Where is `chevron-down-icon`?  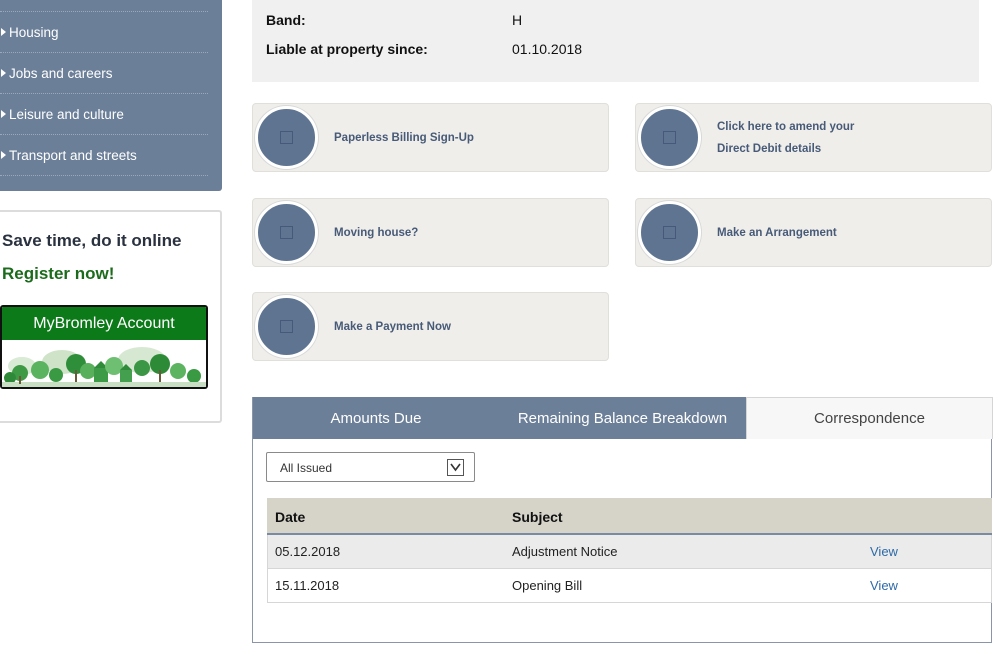
chevron-down-icon is located at coordinates (455, 467).